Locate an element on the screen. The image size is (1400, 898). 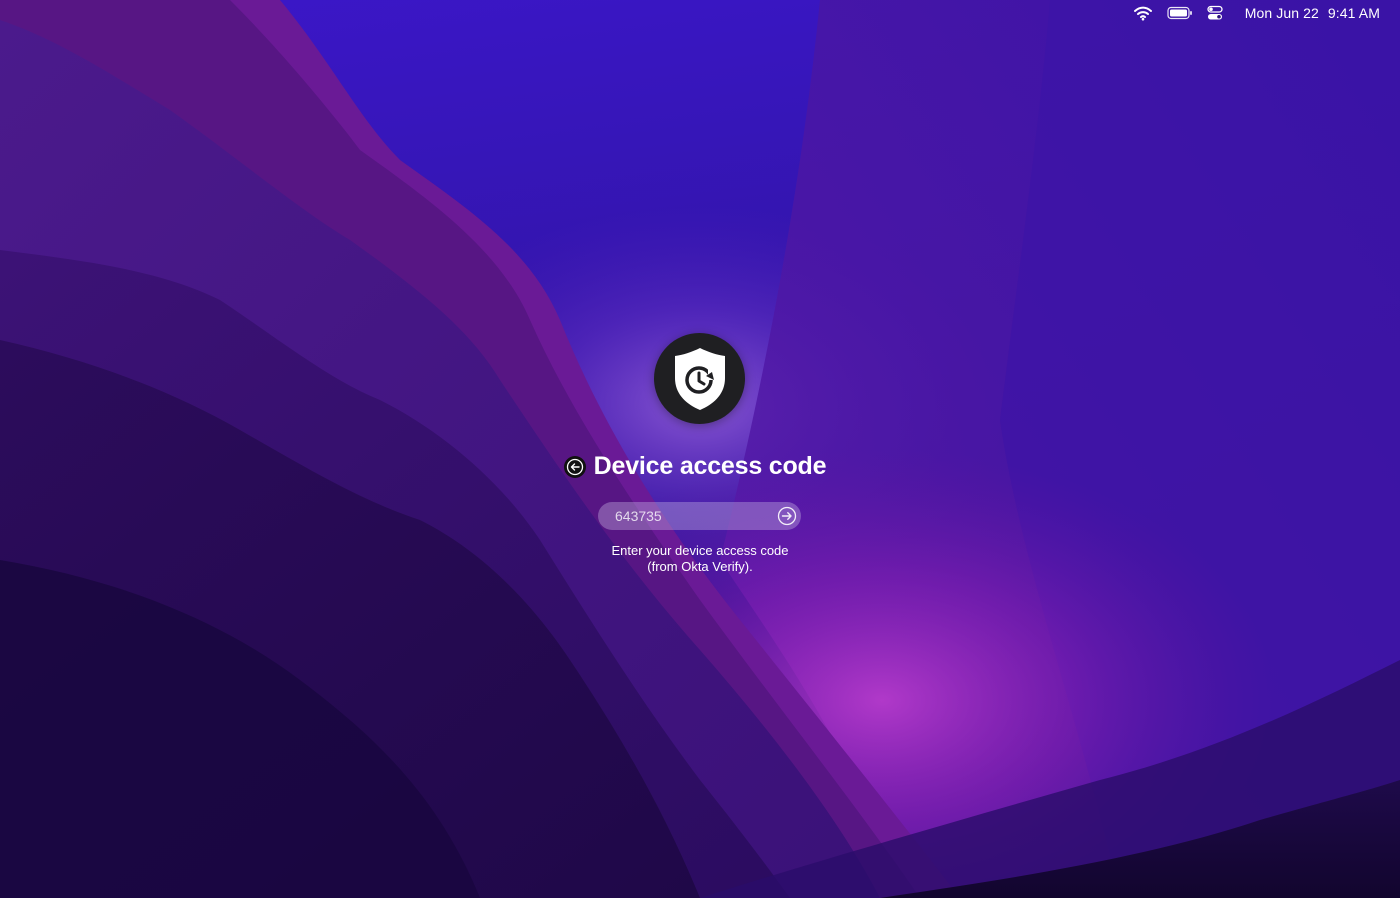
page-title: Device access code is located at coordinates (710, 466).